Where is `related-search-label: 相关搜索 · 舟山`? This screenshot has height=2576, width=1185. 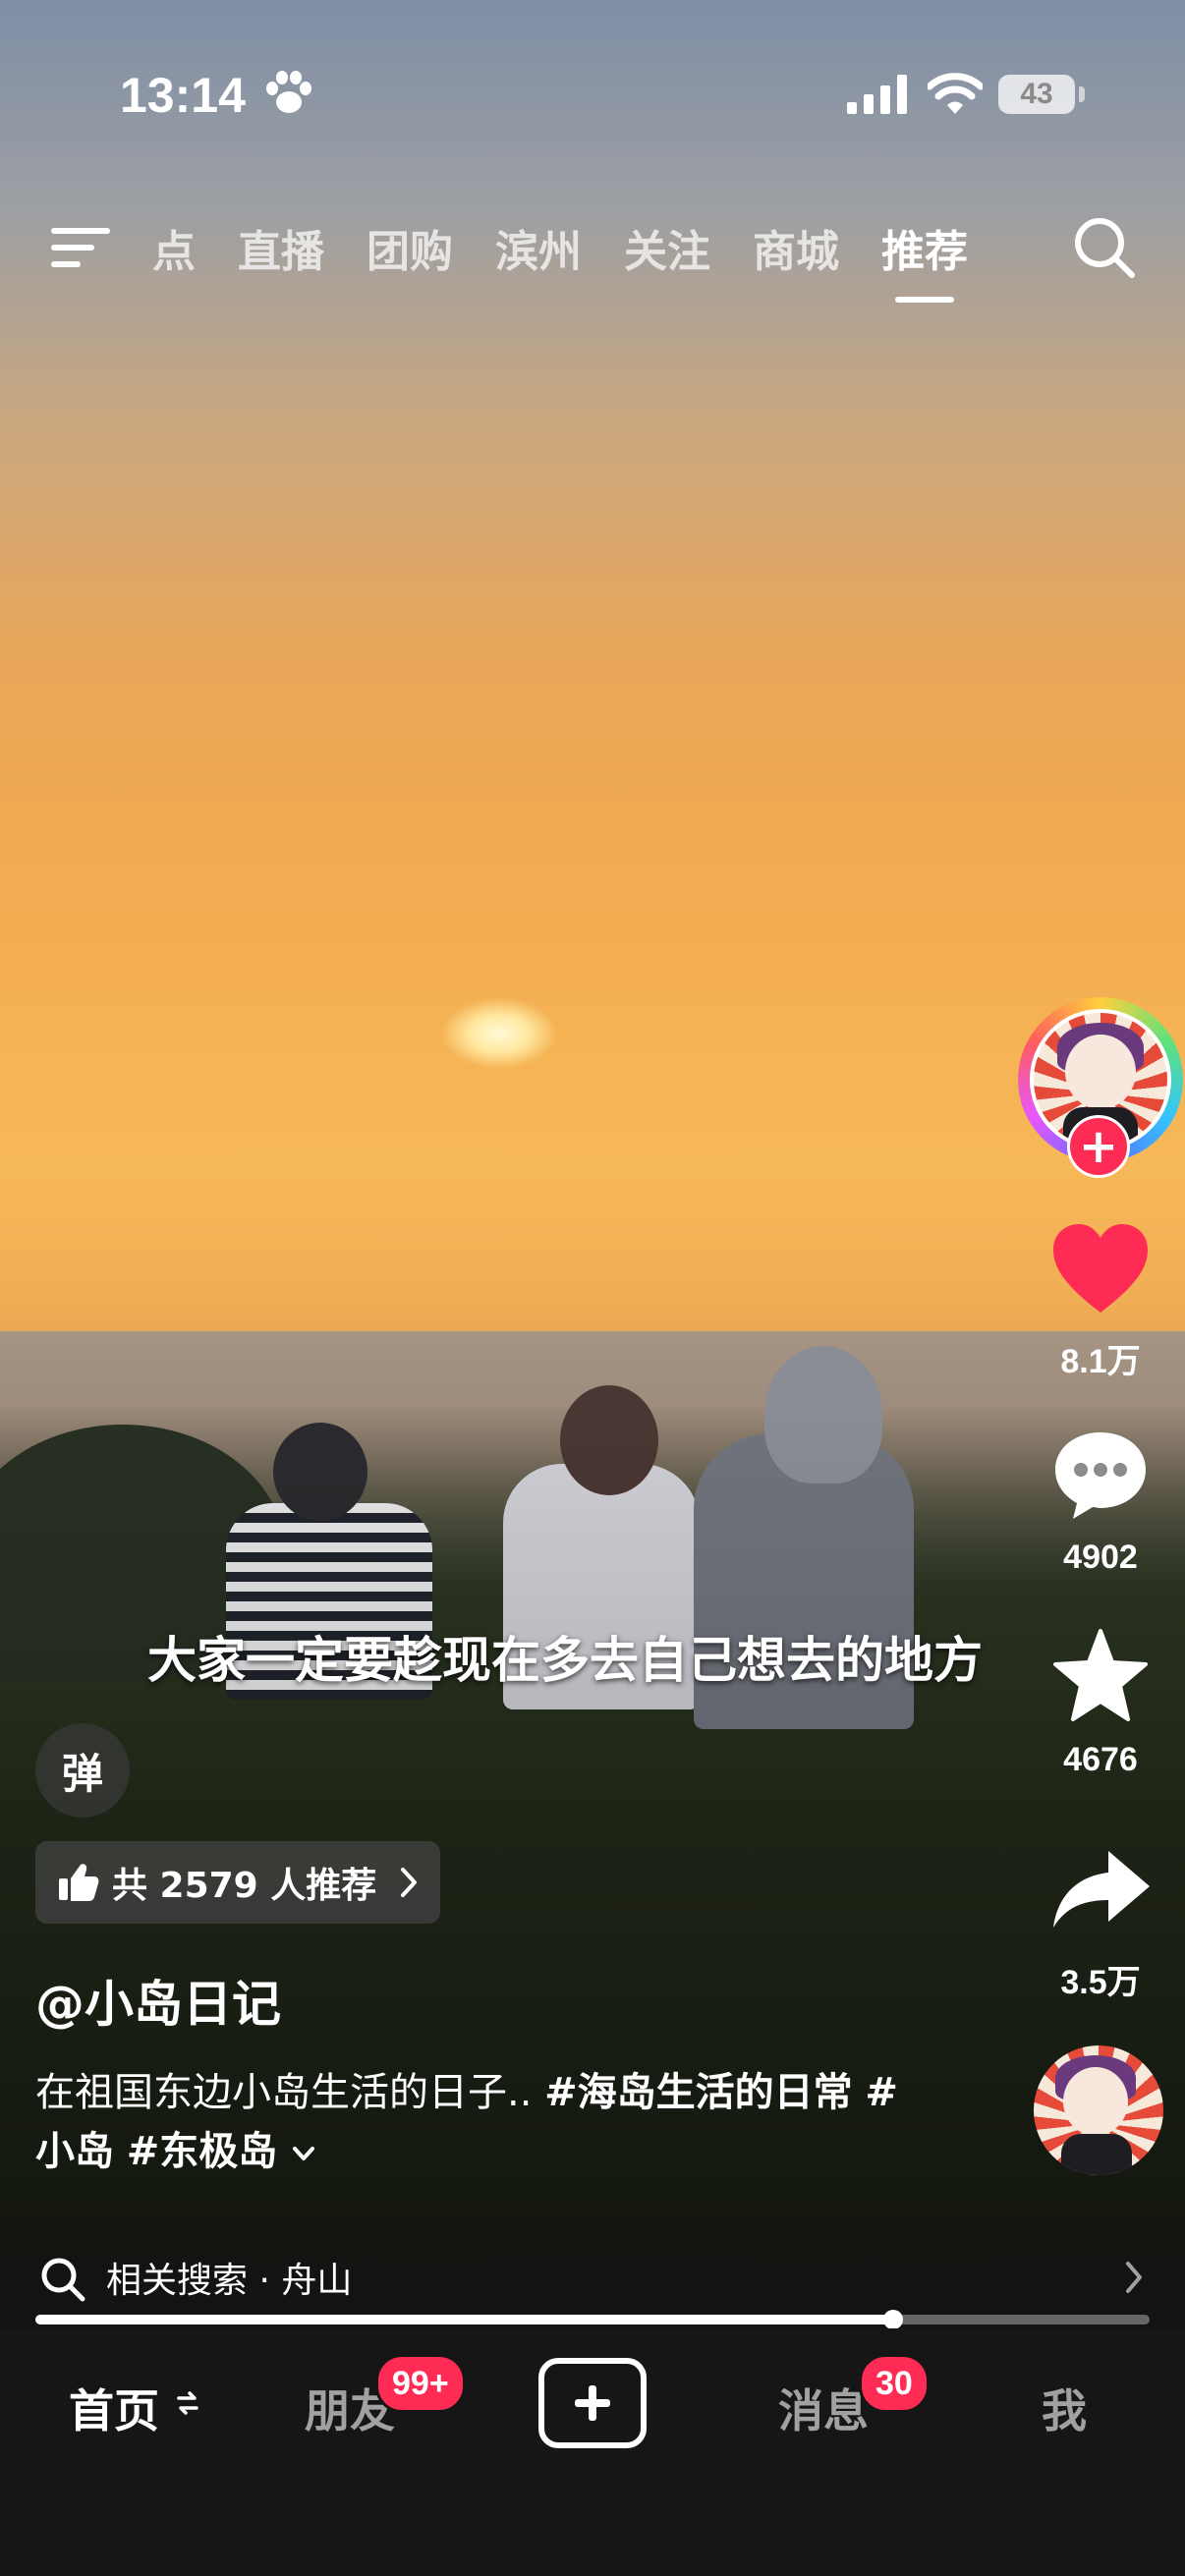 related-search-label: 相关搜索 · 舟山 is located at coordinates (230, 2281).